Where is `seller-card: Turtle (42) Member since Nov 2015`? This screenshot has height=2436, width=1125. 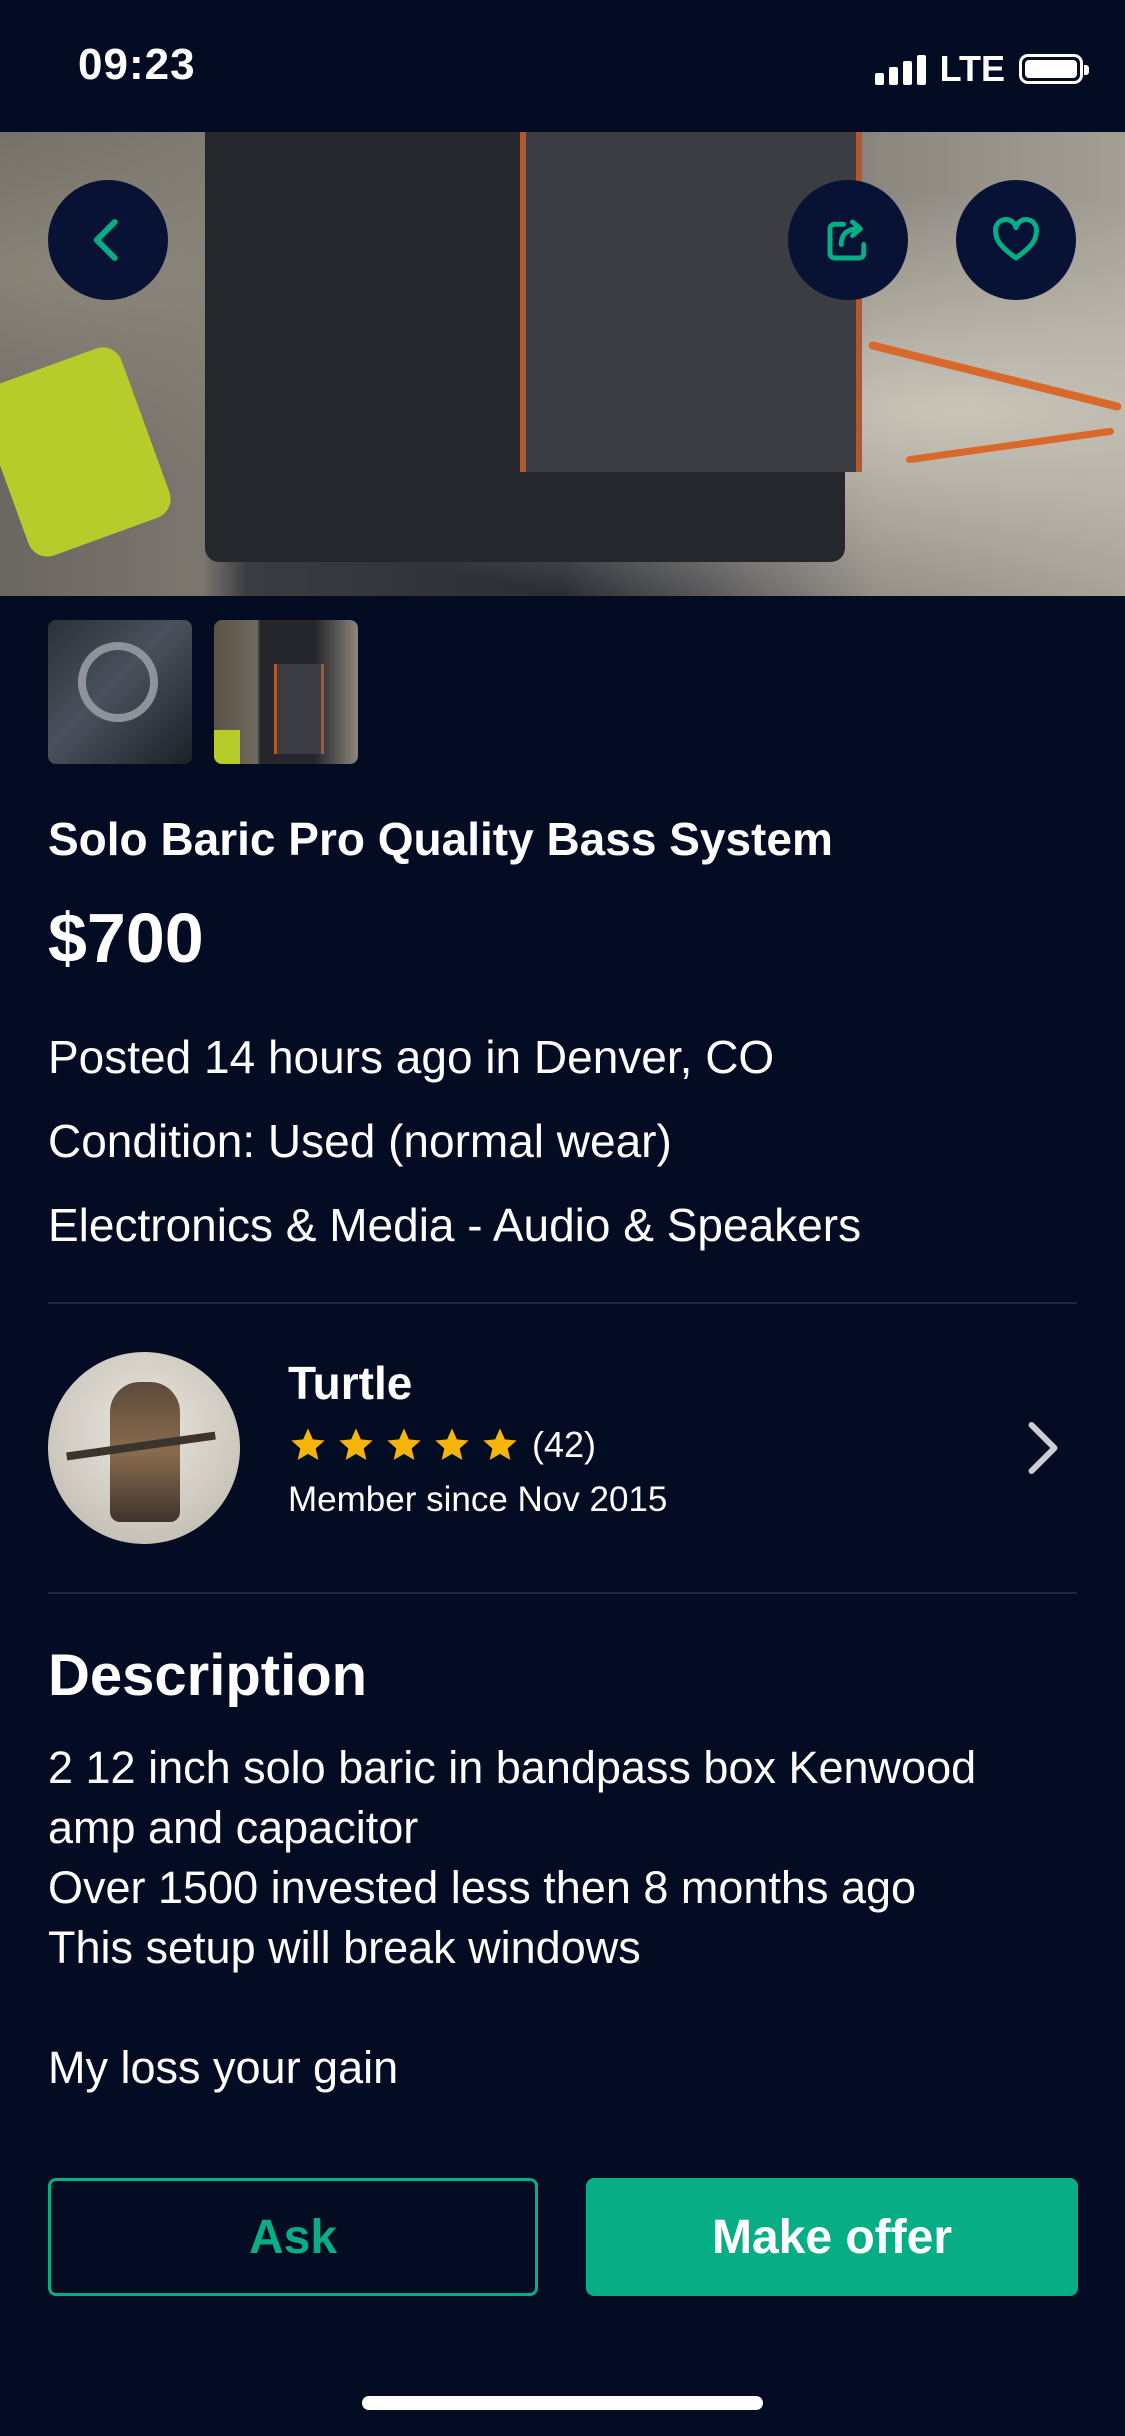 seller-card: Turtle (42) Member since Nov 2015 is located at coordinates (562, 1450).